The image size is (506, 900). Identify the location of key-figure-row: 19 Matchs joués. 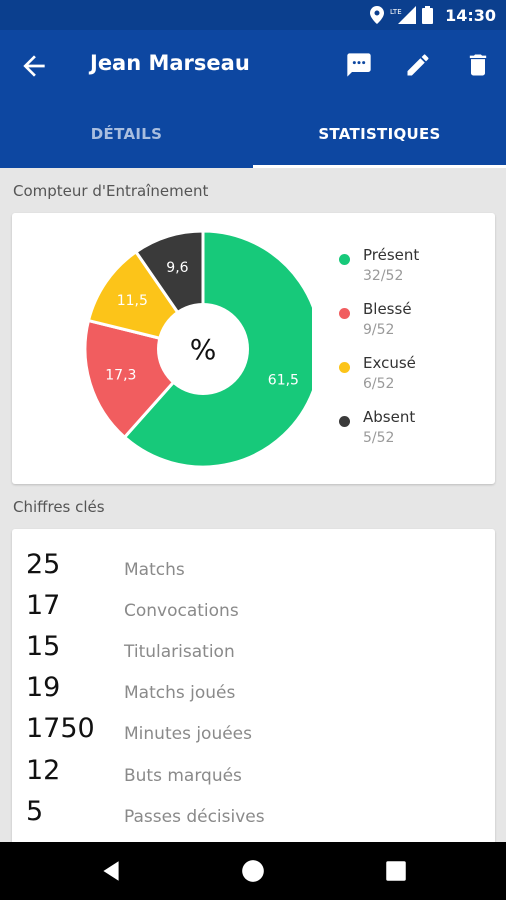
(253, 692).